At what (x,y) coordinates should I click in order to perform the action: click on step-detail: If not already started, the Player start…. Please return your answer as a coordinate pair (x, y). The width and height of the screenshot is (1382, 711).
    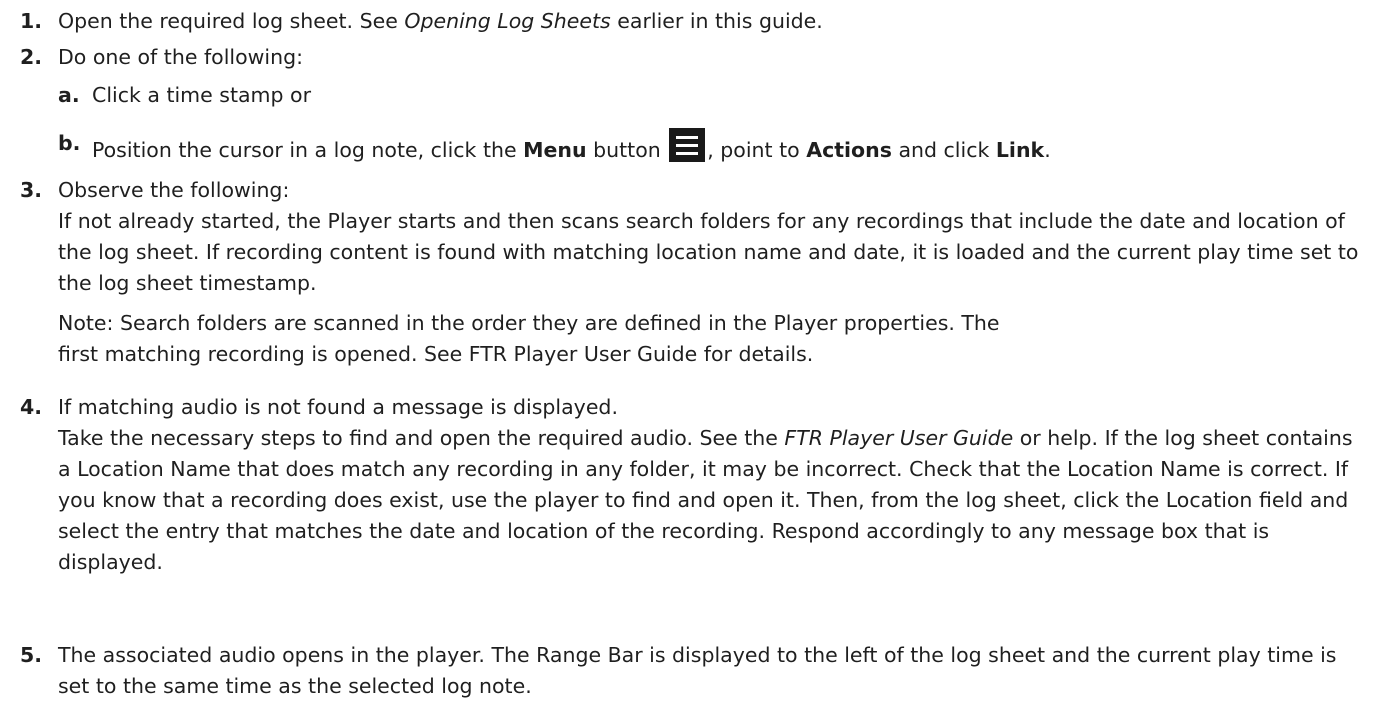
    Looking at the image, I should click on (708, 252).